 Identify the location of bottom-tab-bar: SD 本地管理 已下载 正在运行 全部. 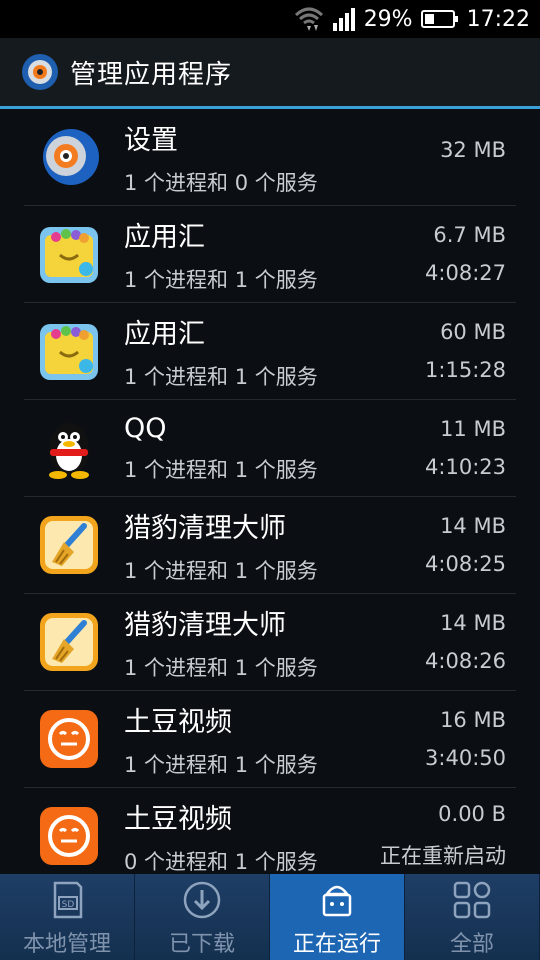
(270, 917).